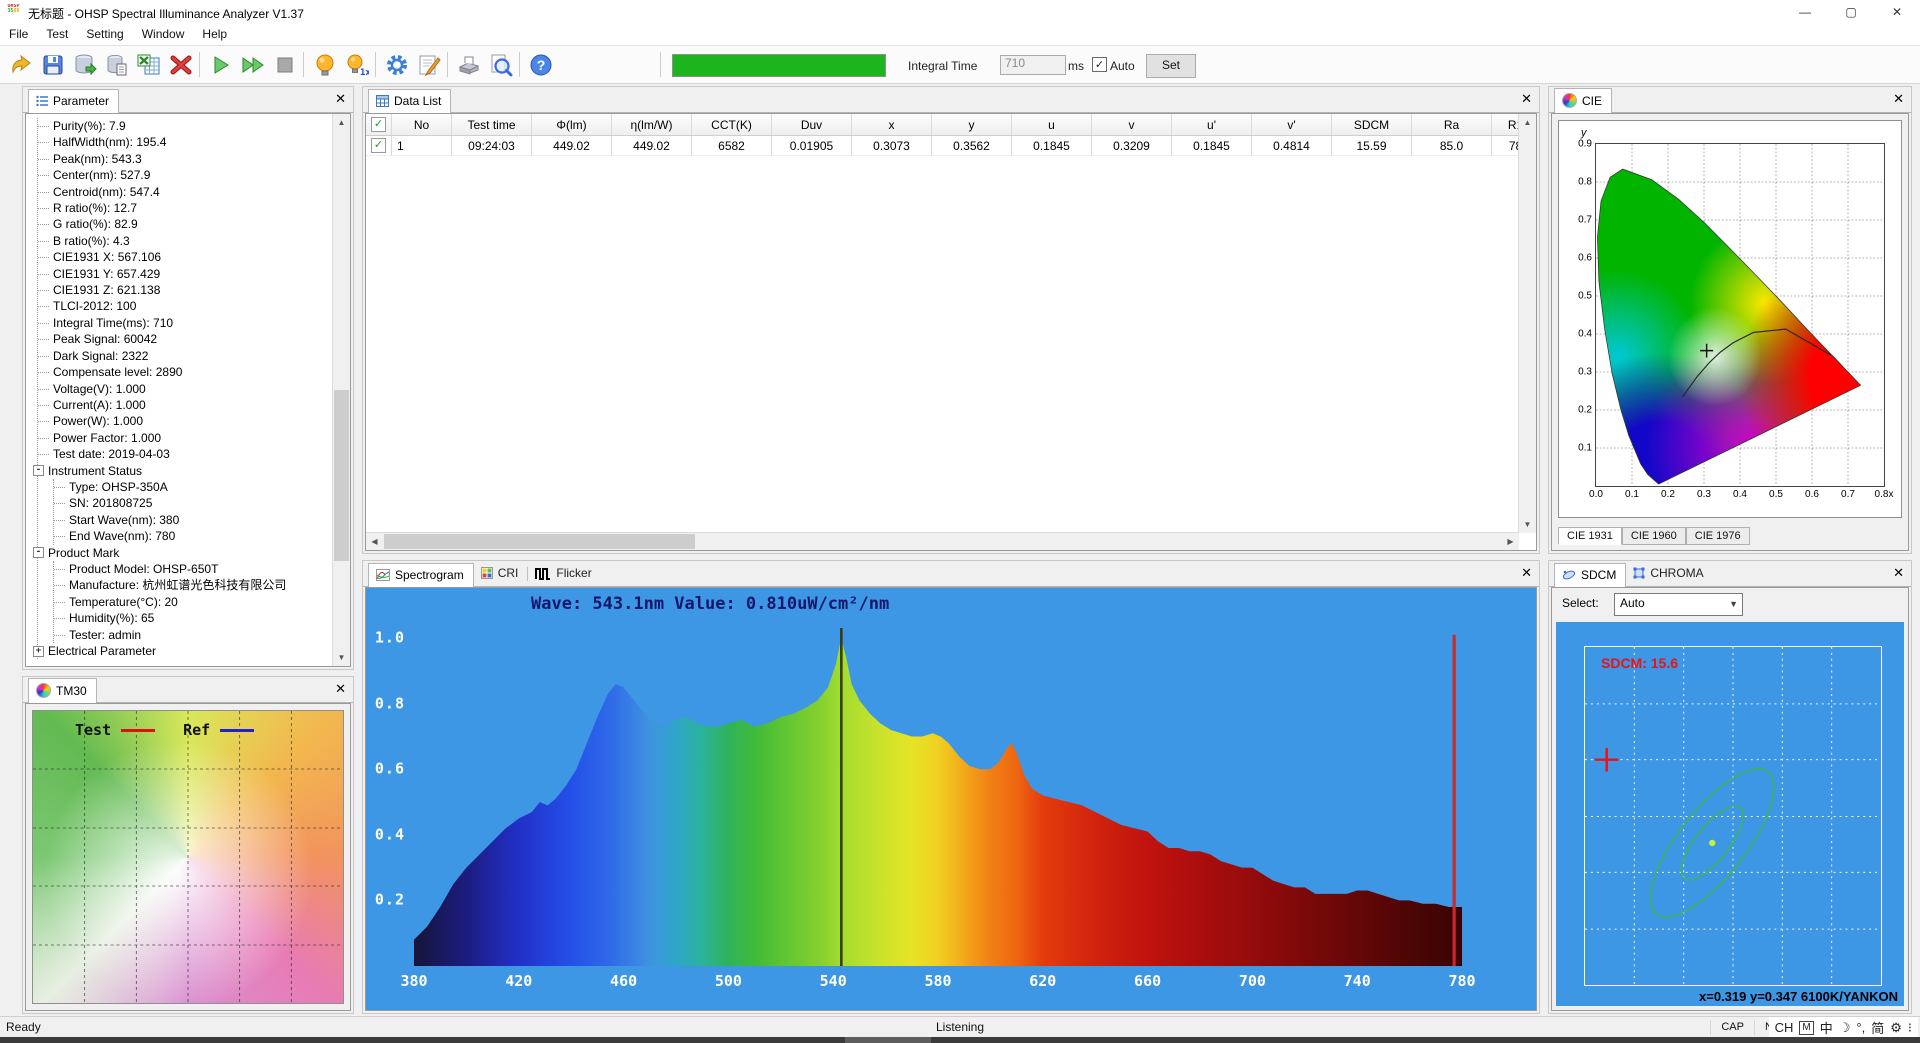  I want to click on settings-button, so click(396, 64).